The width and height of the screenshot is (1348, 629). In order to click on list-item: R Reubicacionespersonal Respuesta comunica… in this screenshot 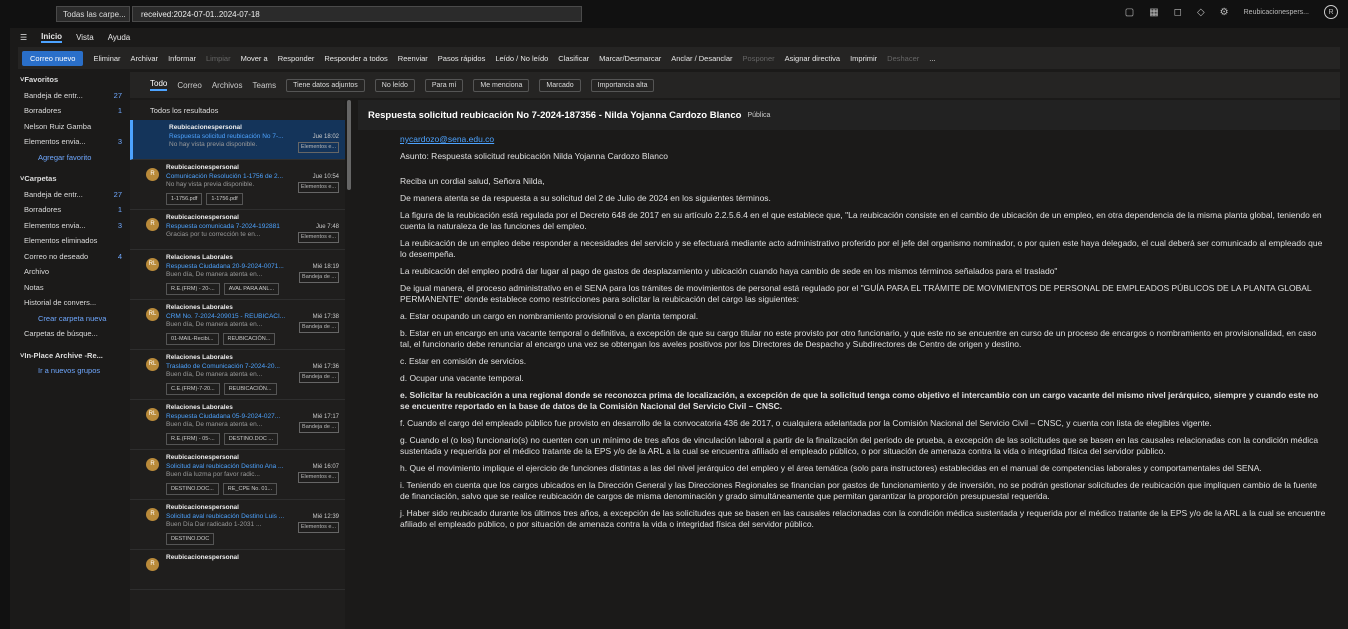, I will do `click(237, 230)`.